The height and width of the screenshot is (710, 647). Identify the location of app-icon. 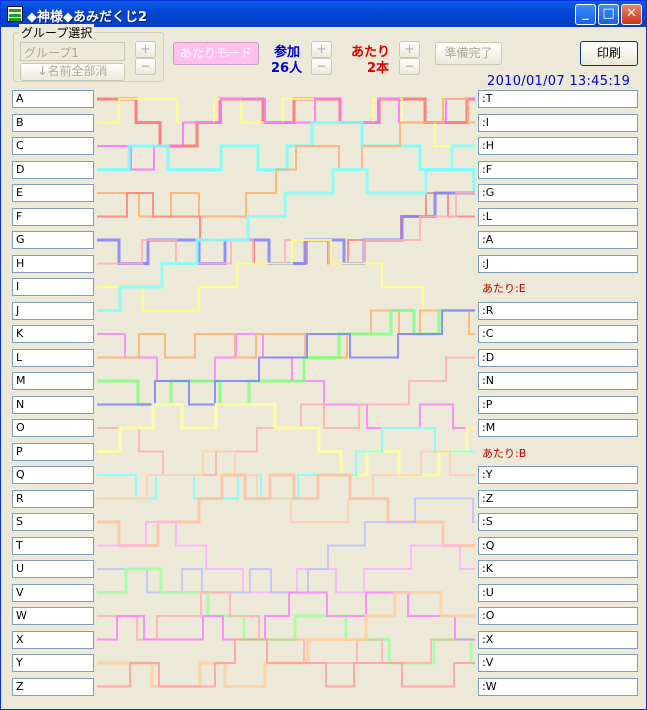
(15, 14).